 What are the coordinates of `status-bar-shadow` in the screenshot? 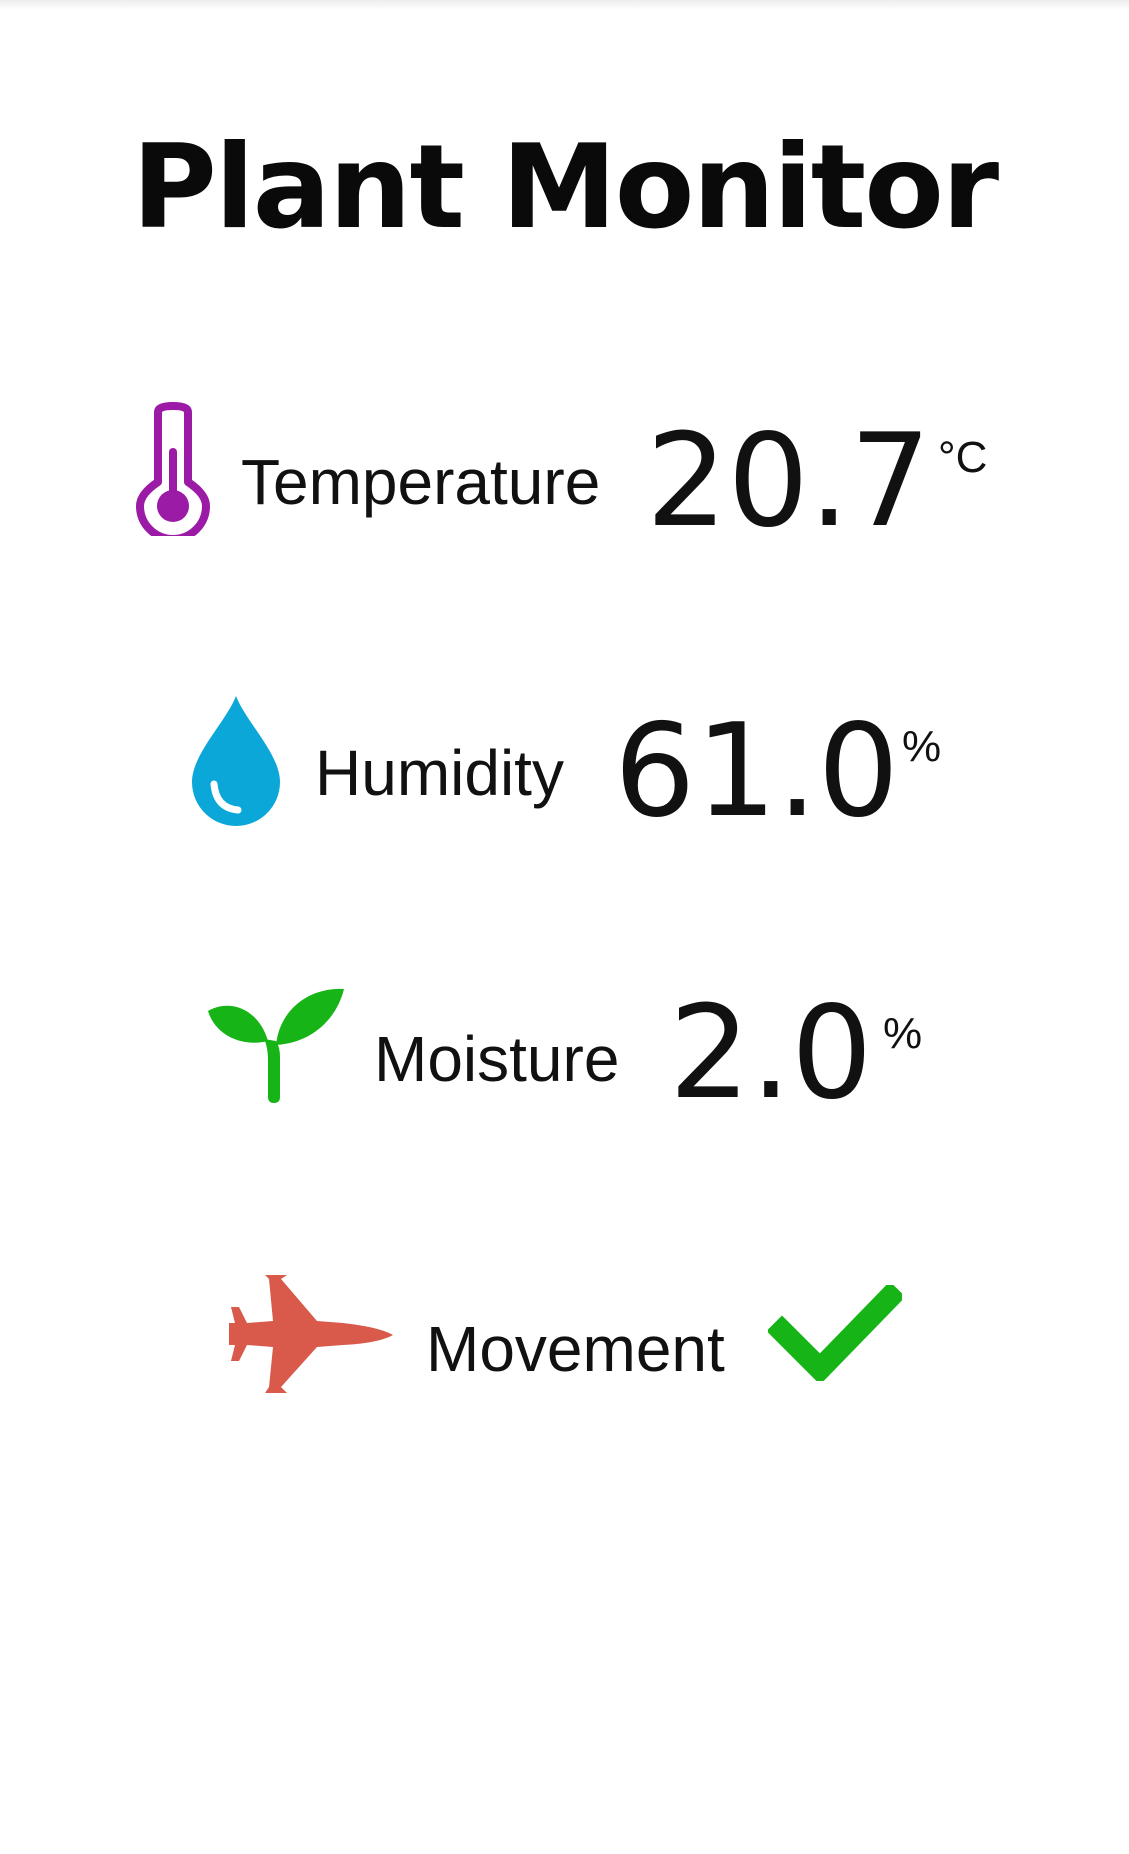 It's located at (564, 5).